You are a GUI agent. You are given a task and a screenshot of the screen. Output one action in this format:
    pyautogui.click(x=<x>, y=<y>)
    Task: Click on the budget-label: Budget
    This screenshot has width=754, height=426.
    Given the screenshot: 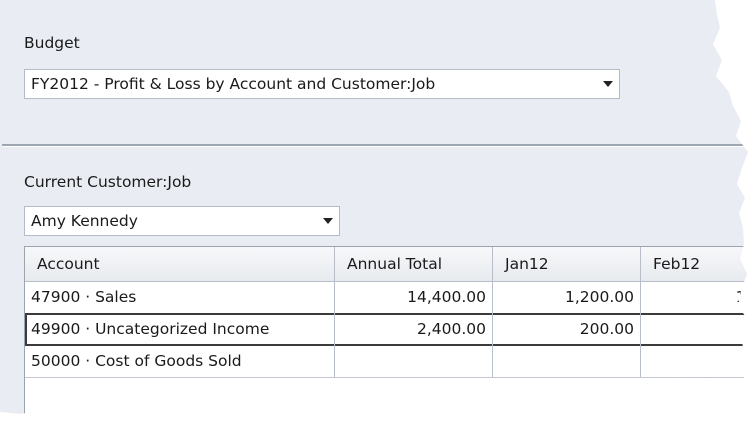 What is the action you would take?
    pyautogui.click(x=52, y=43)
    